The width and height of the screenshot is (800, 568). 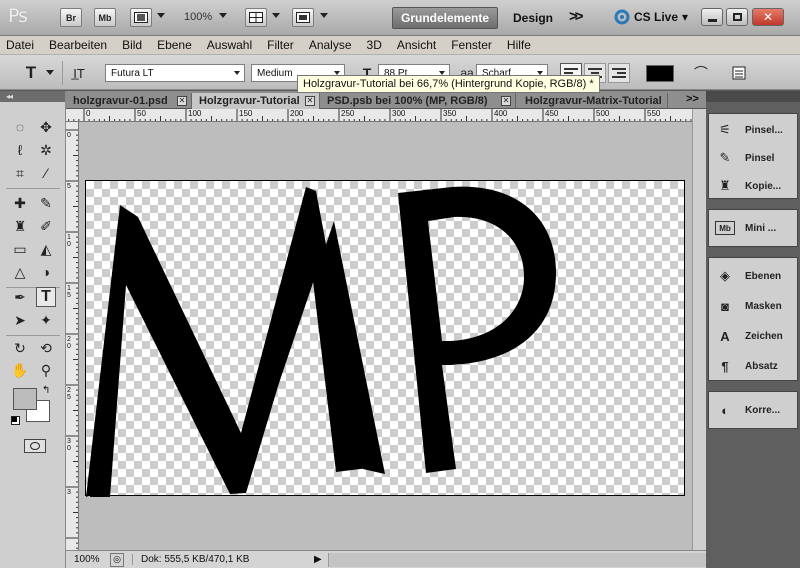 I want to click on mini-bridge-button: Mb, so click(x=105, y=17).